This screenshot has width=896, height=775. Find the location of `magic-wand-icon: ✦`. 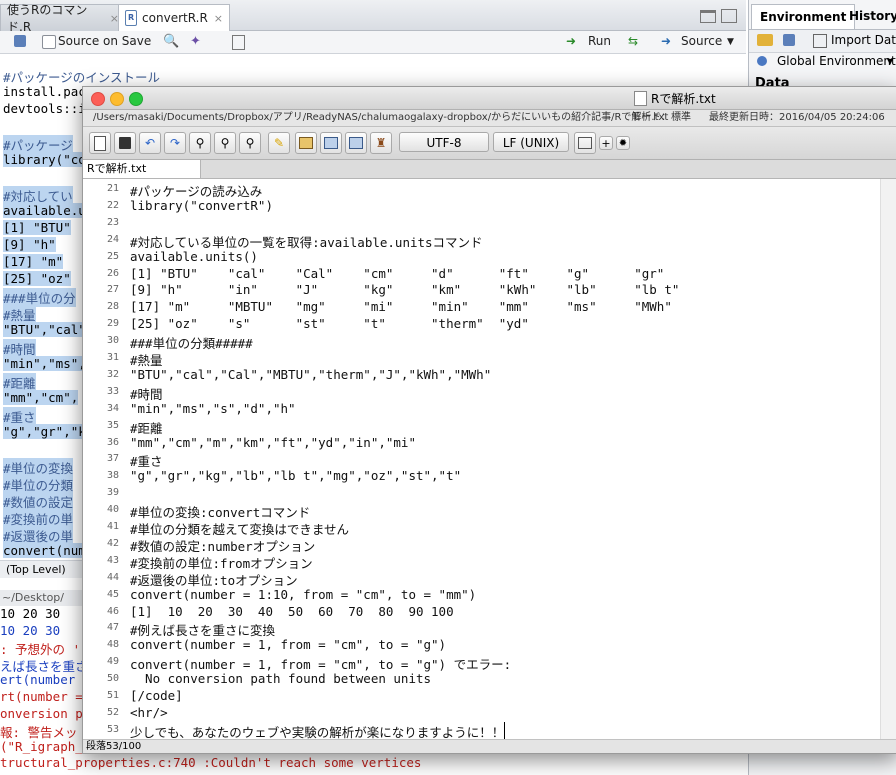

magic-wand-icon: ✦ is located at coordinates (195, 41).